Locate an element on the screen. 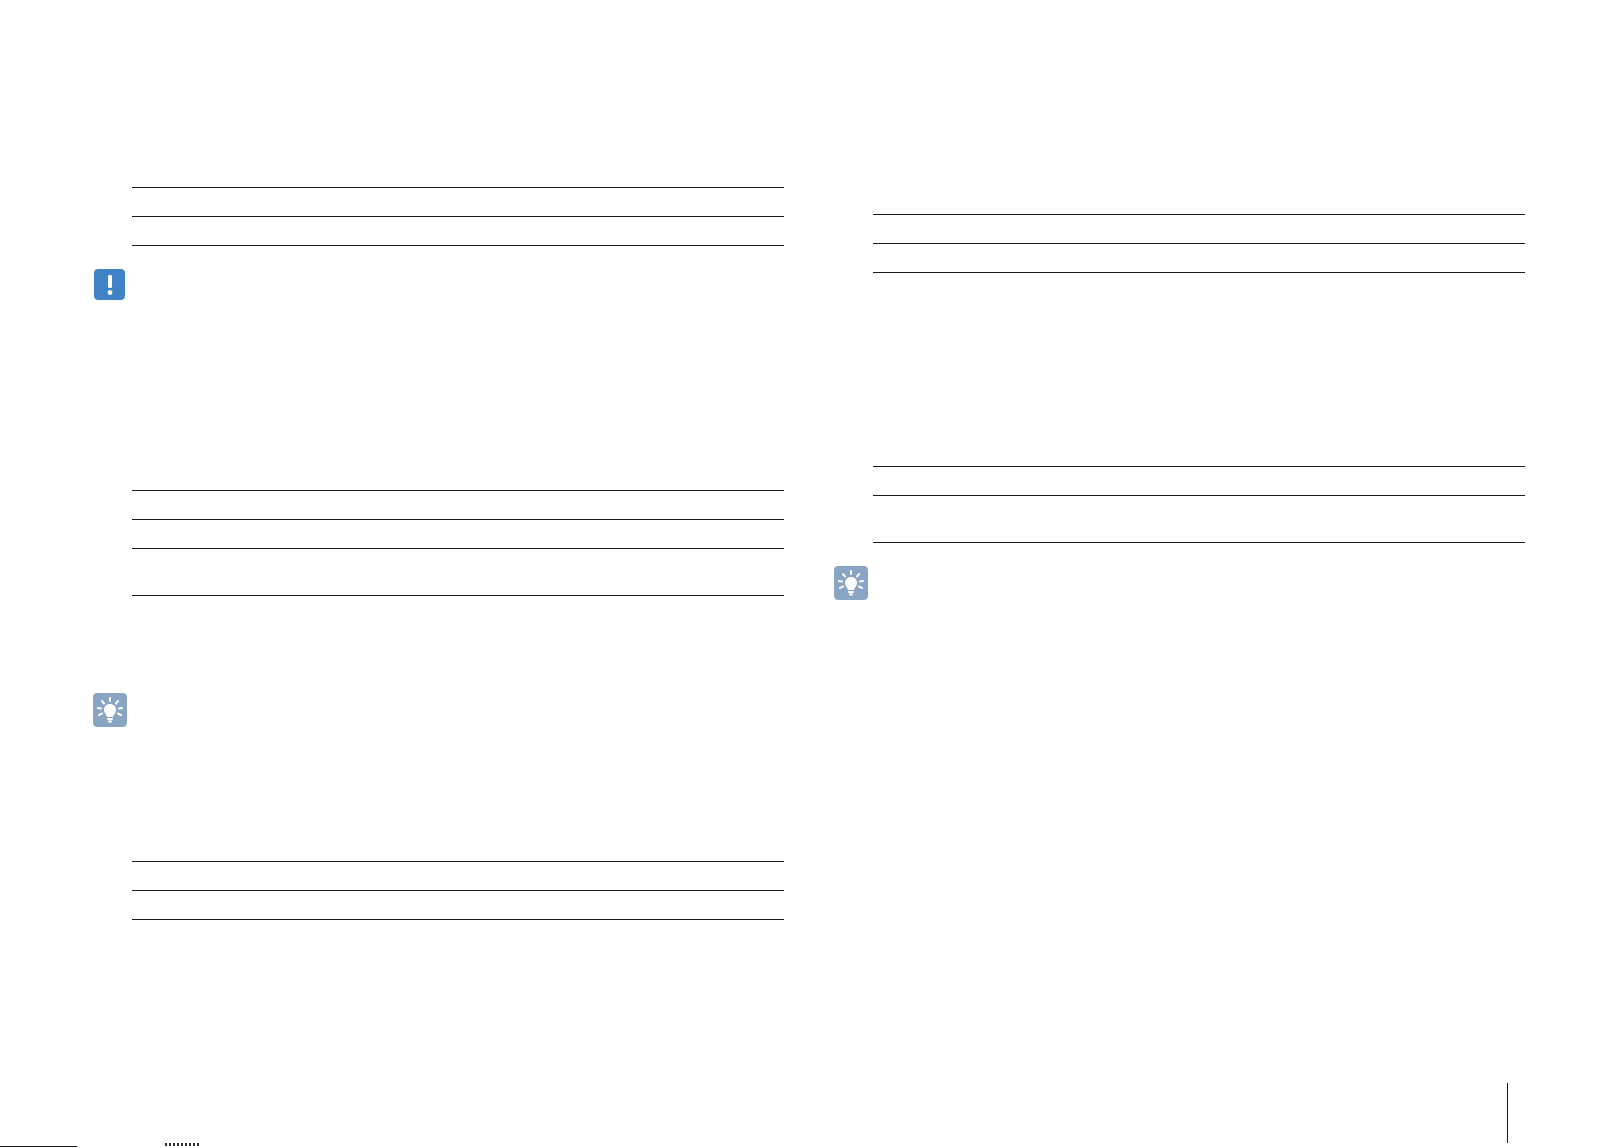 This screenshot has width=1621, height=1148. table-4-rule-mid is located at coordinates (1199, 243).